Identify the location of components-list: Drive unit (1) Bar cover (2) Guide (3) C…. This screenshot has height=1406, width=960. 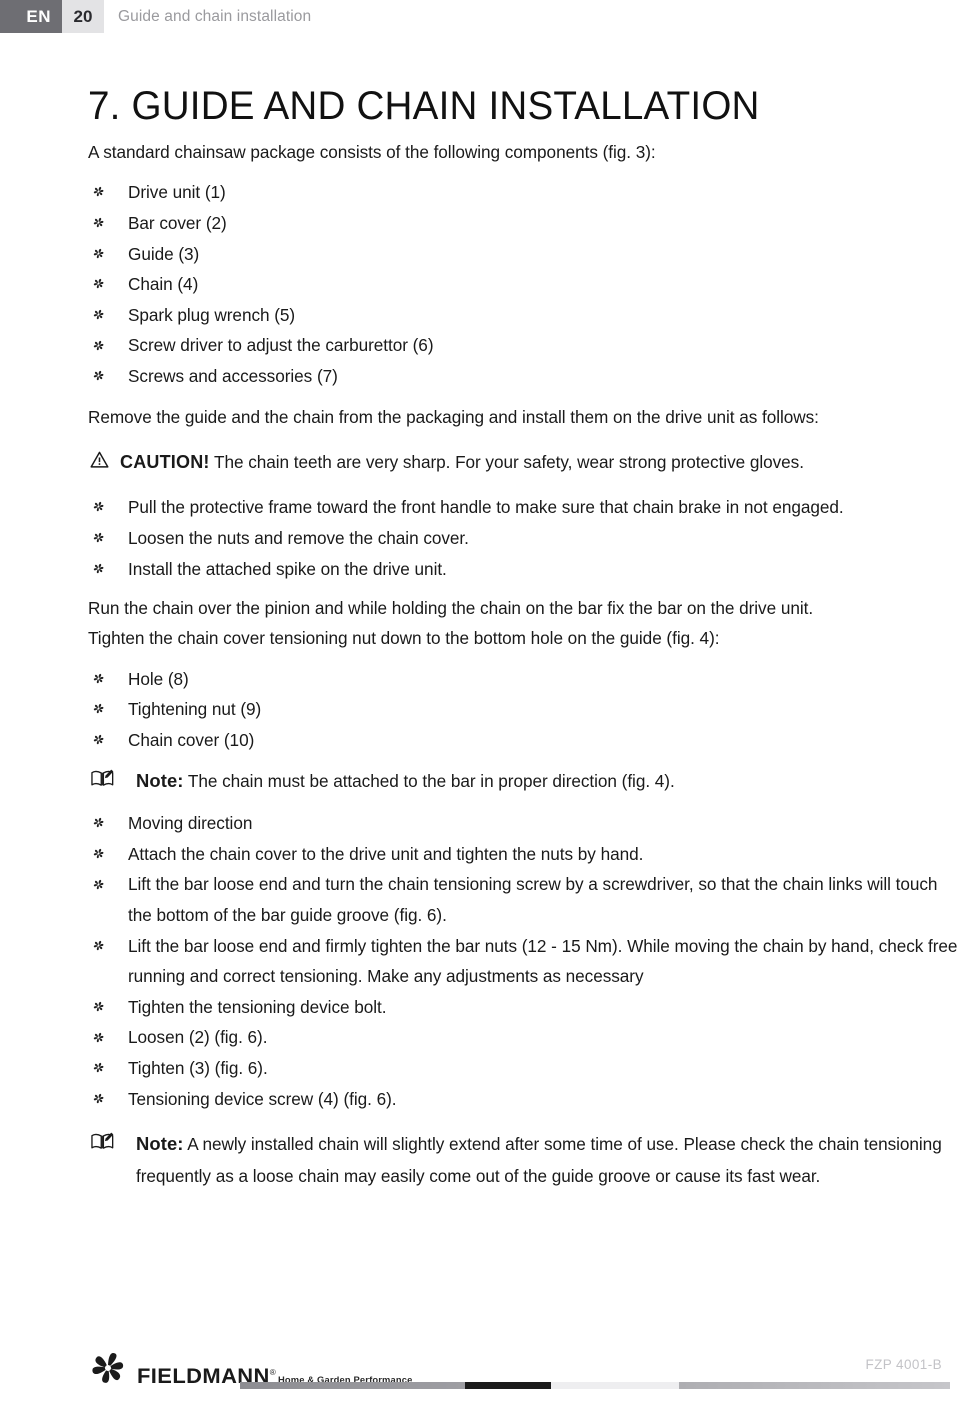
(524, 284).